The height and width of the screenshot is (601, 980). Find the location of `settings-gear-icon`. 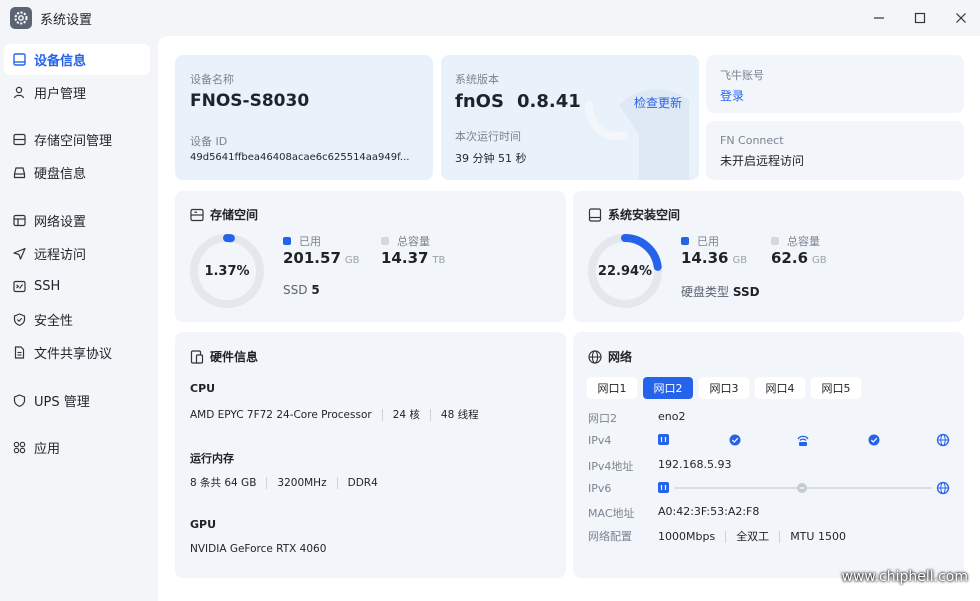

settings-gear-icon is located at coordinates (21, 18).